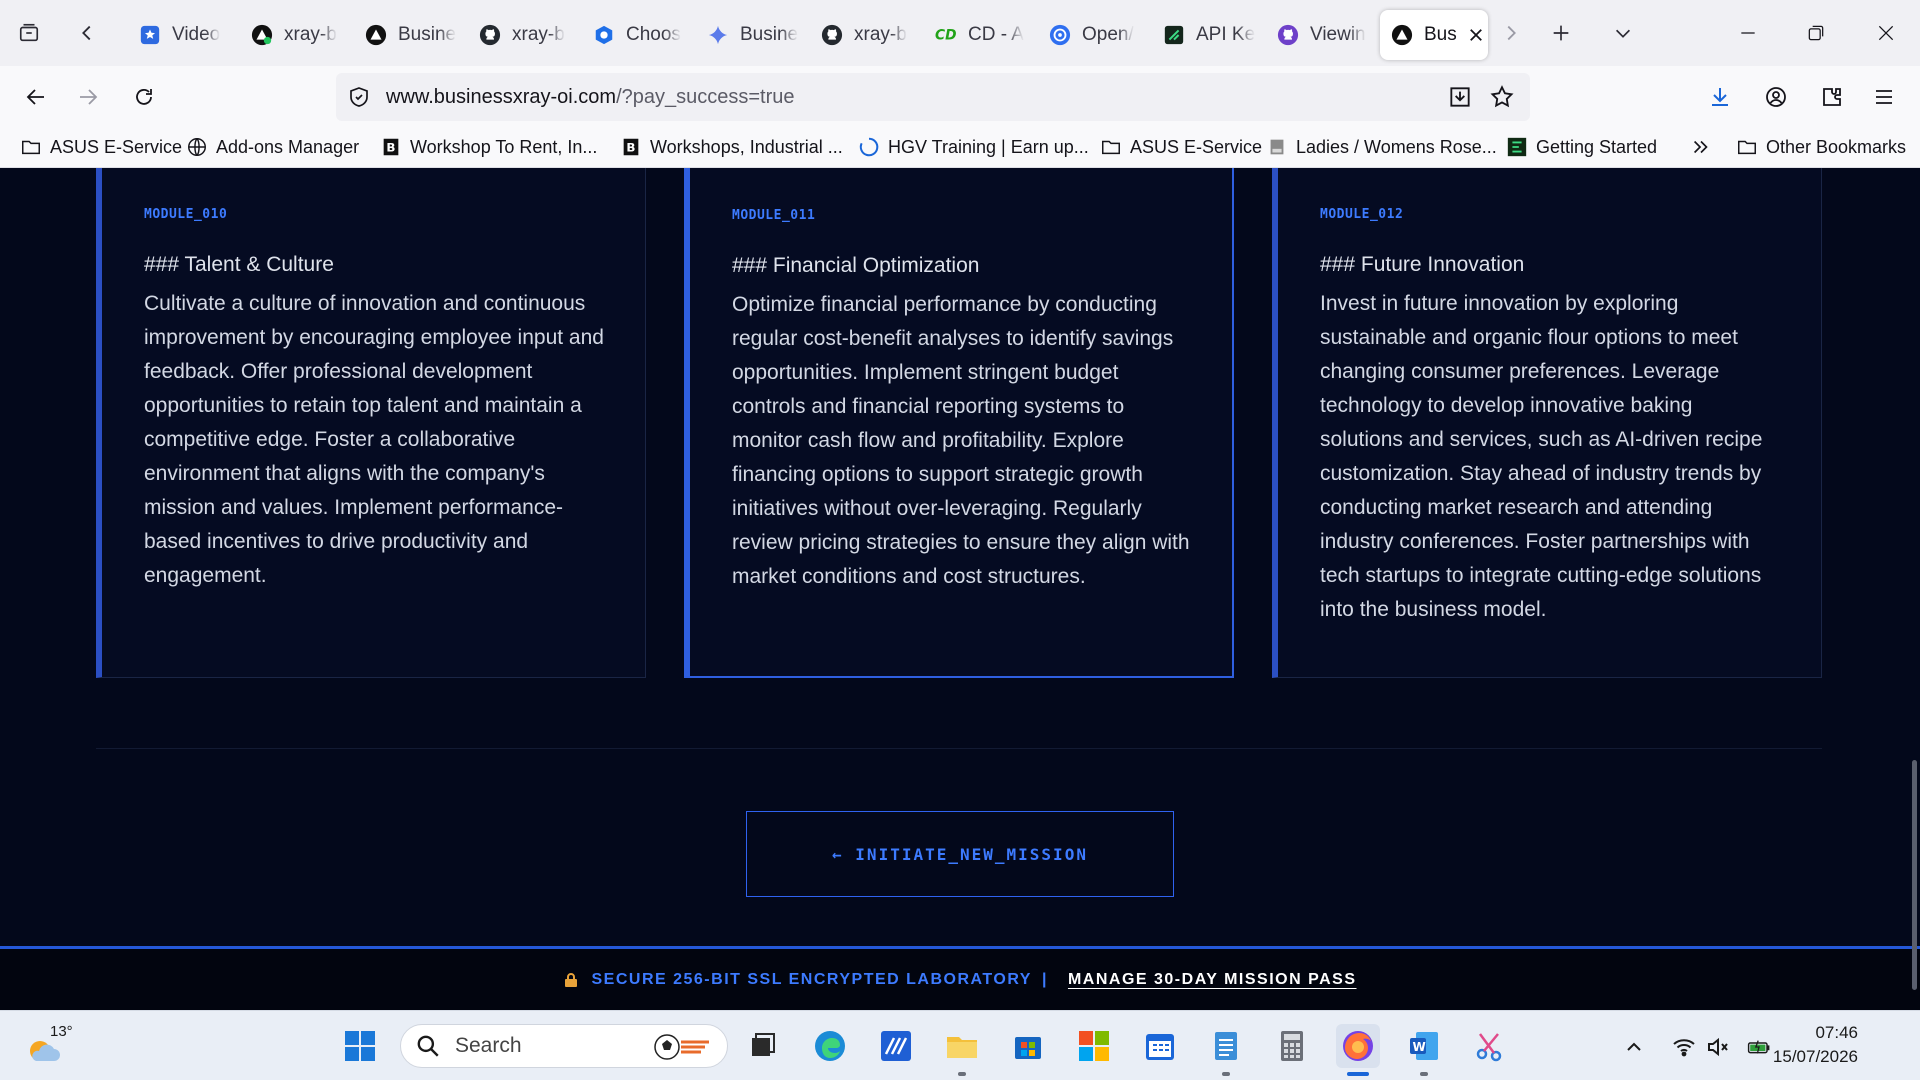 The height and width of the screenshot is (1080, 1920). I want to click on url-path: /?pay_success=true, so click(705, 96).